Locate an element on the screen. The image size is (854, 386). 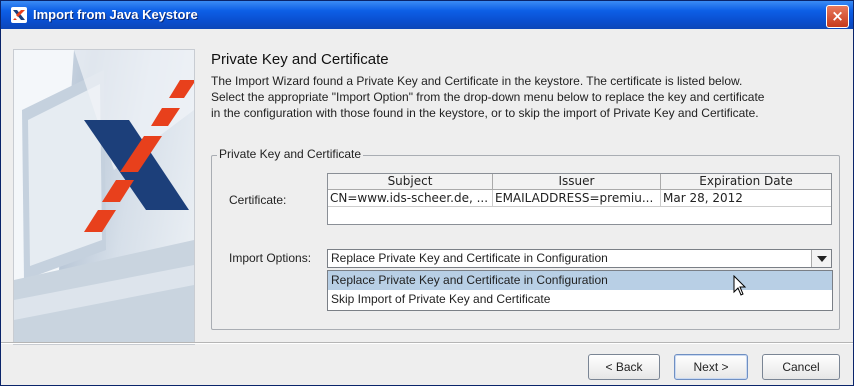
window-title: Import from Java Keystore is located at coordinates (115, 14).